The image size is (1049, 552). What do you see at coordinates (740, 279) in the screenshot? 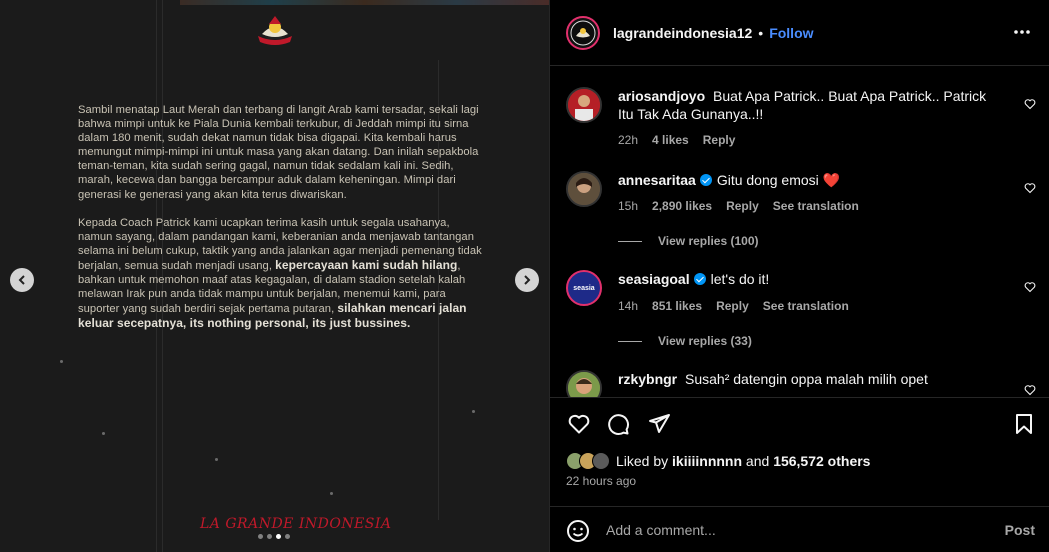
I see `comment-text: let's do it!` at bounding box center [740, 279].